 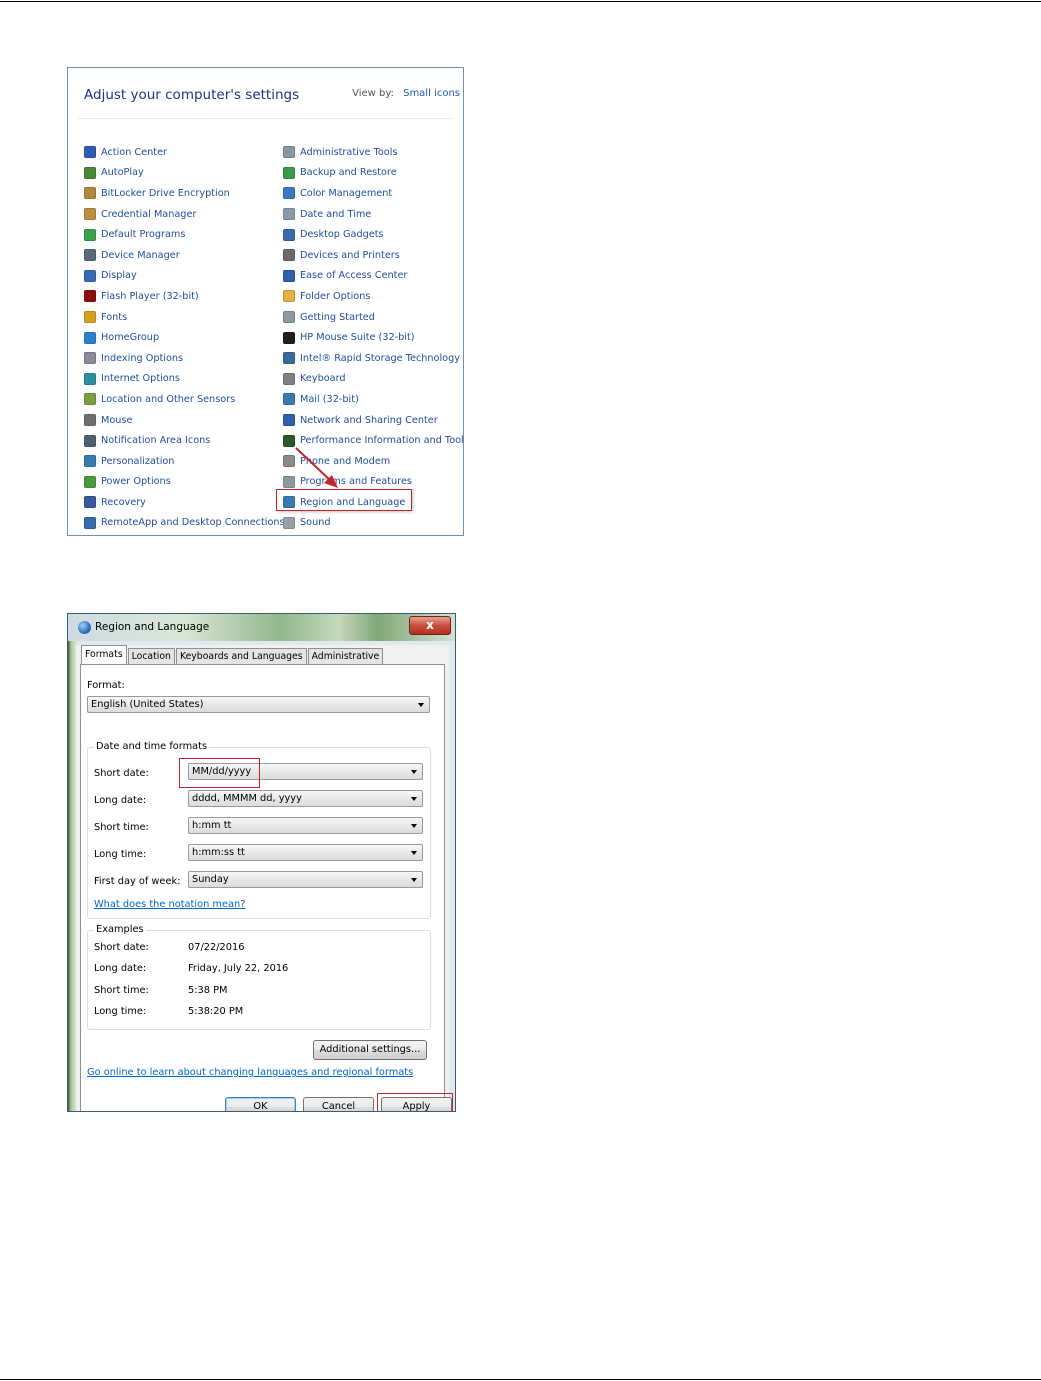 I want to click on cp-item-network-and-sharing-center: Network and Sharing Center, so click(x=373, y=420).